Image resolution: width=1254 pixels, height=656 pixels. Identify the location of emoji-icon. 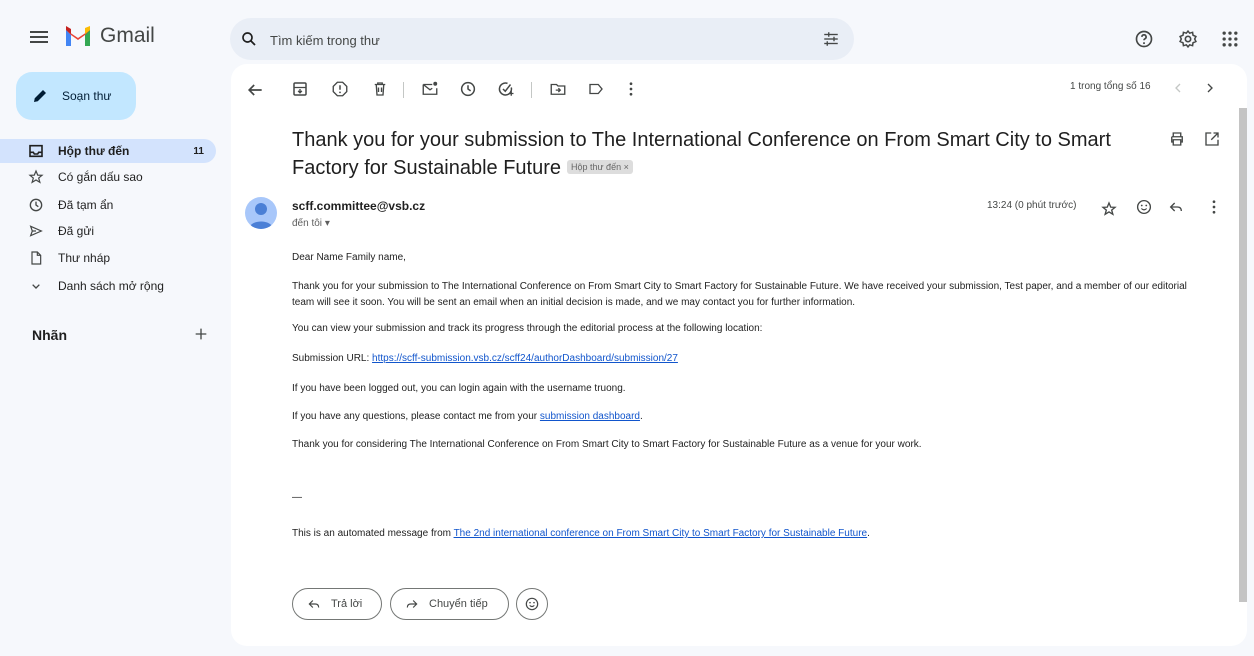
(532, 604).